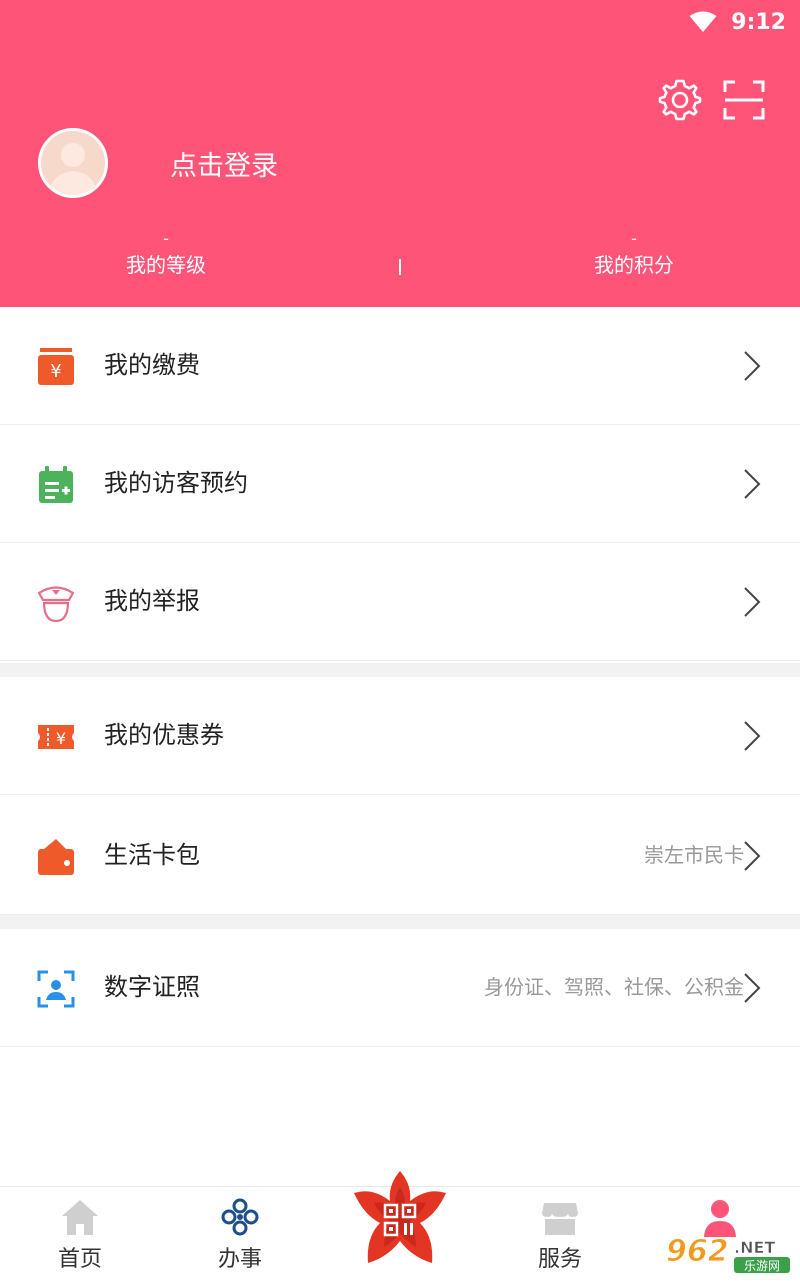 Image resolution: width=800 pixels, height=1281 pixels. What do you see at coordinates (224, 163) in the screenshot?
I see `login-link: 点击登录` at bounding box center [224, 163].